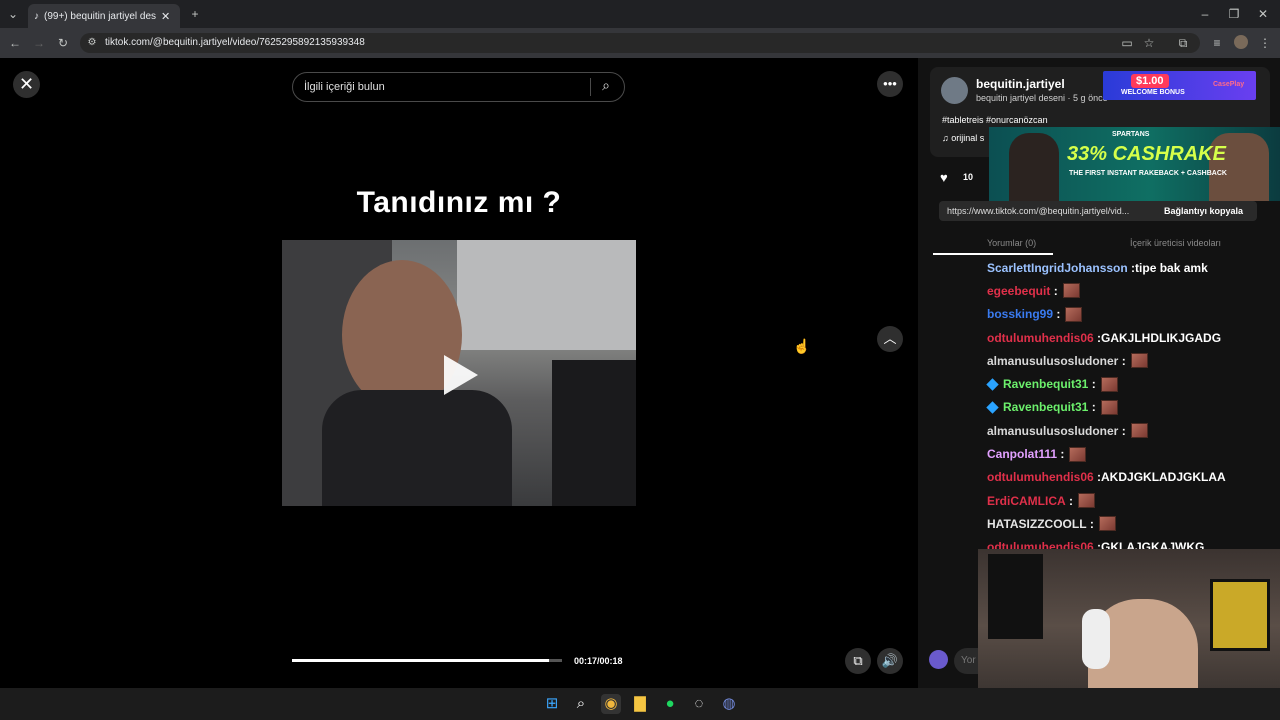  I want to click on chat-username: almanusulusosludoner, so click(1053, 430).